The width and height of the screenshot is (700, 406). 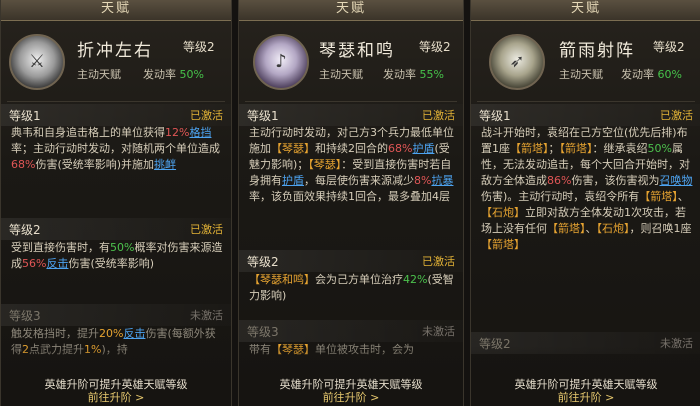 What do you see at coordinates (281, 62) in the screenshot?
I see `talent-avatar-icon: ♪` at bounding box center [281, 62].